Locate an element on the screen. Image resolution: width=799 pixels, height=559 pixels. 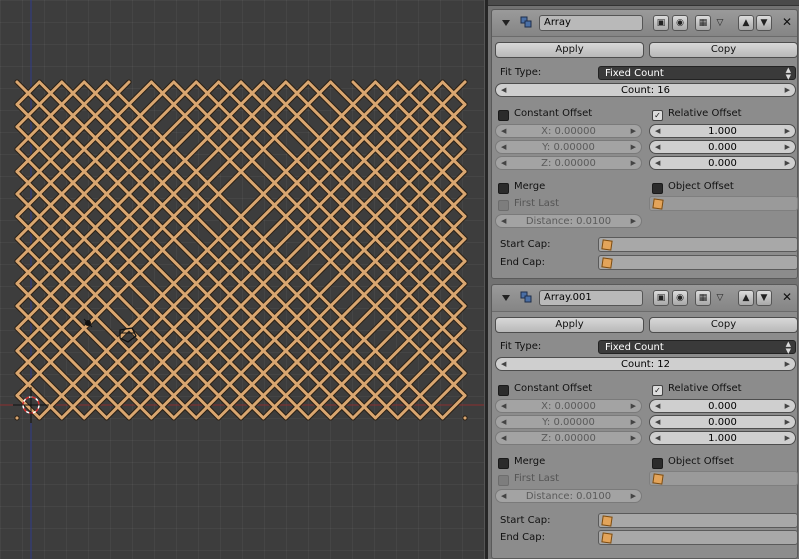
relative-x-value: 0.000 is located at coordinates (722, 406).